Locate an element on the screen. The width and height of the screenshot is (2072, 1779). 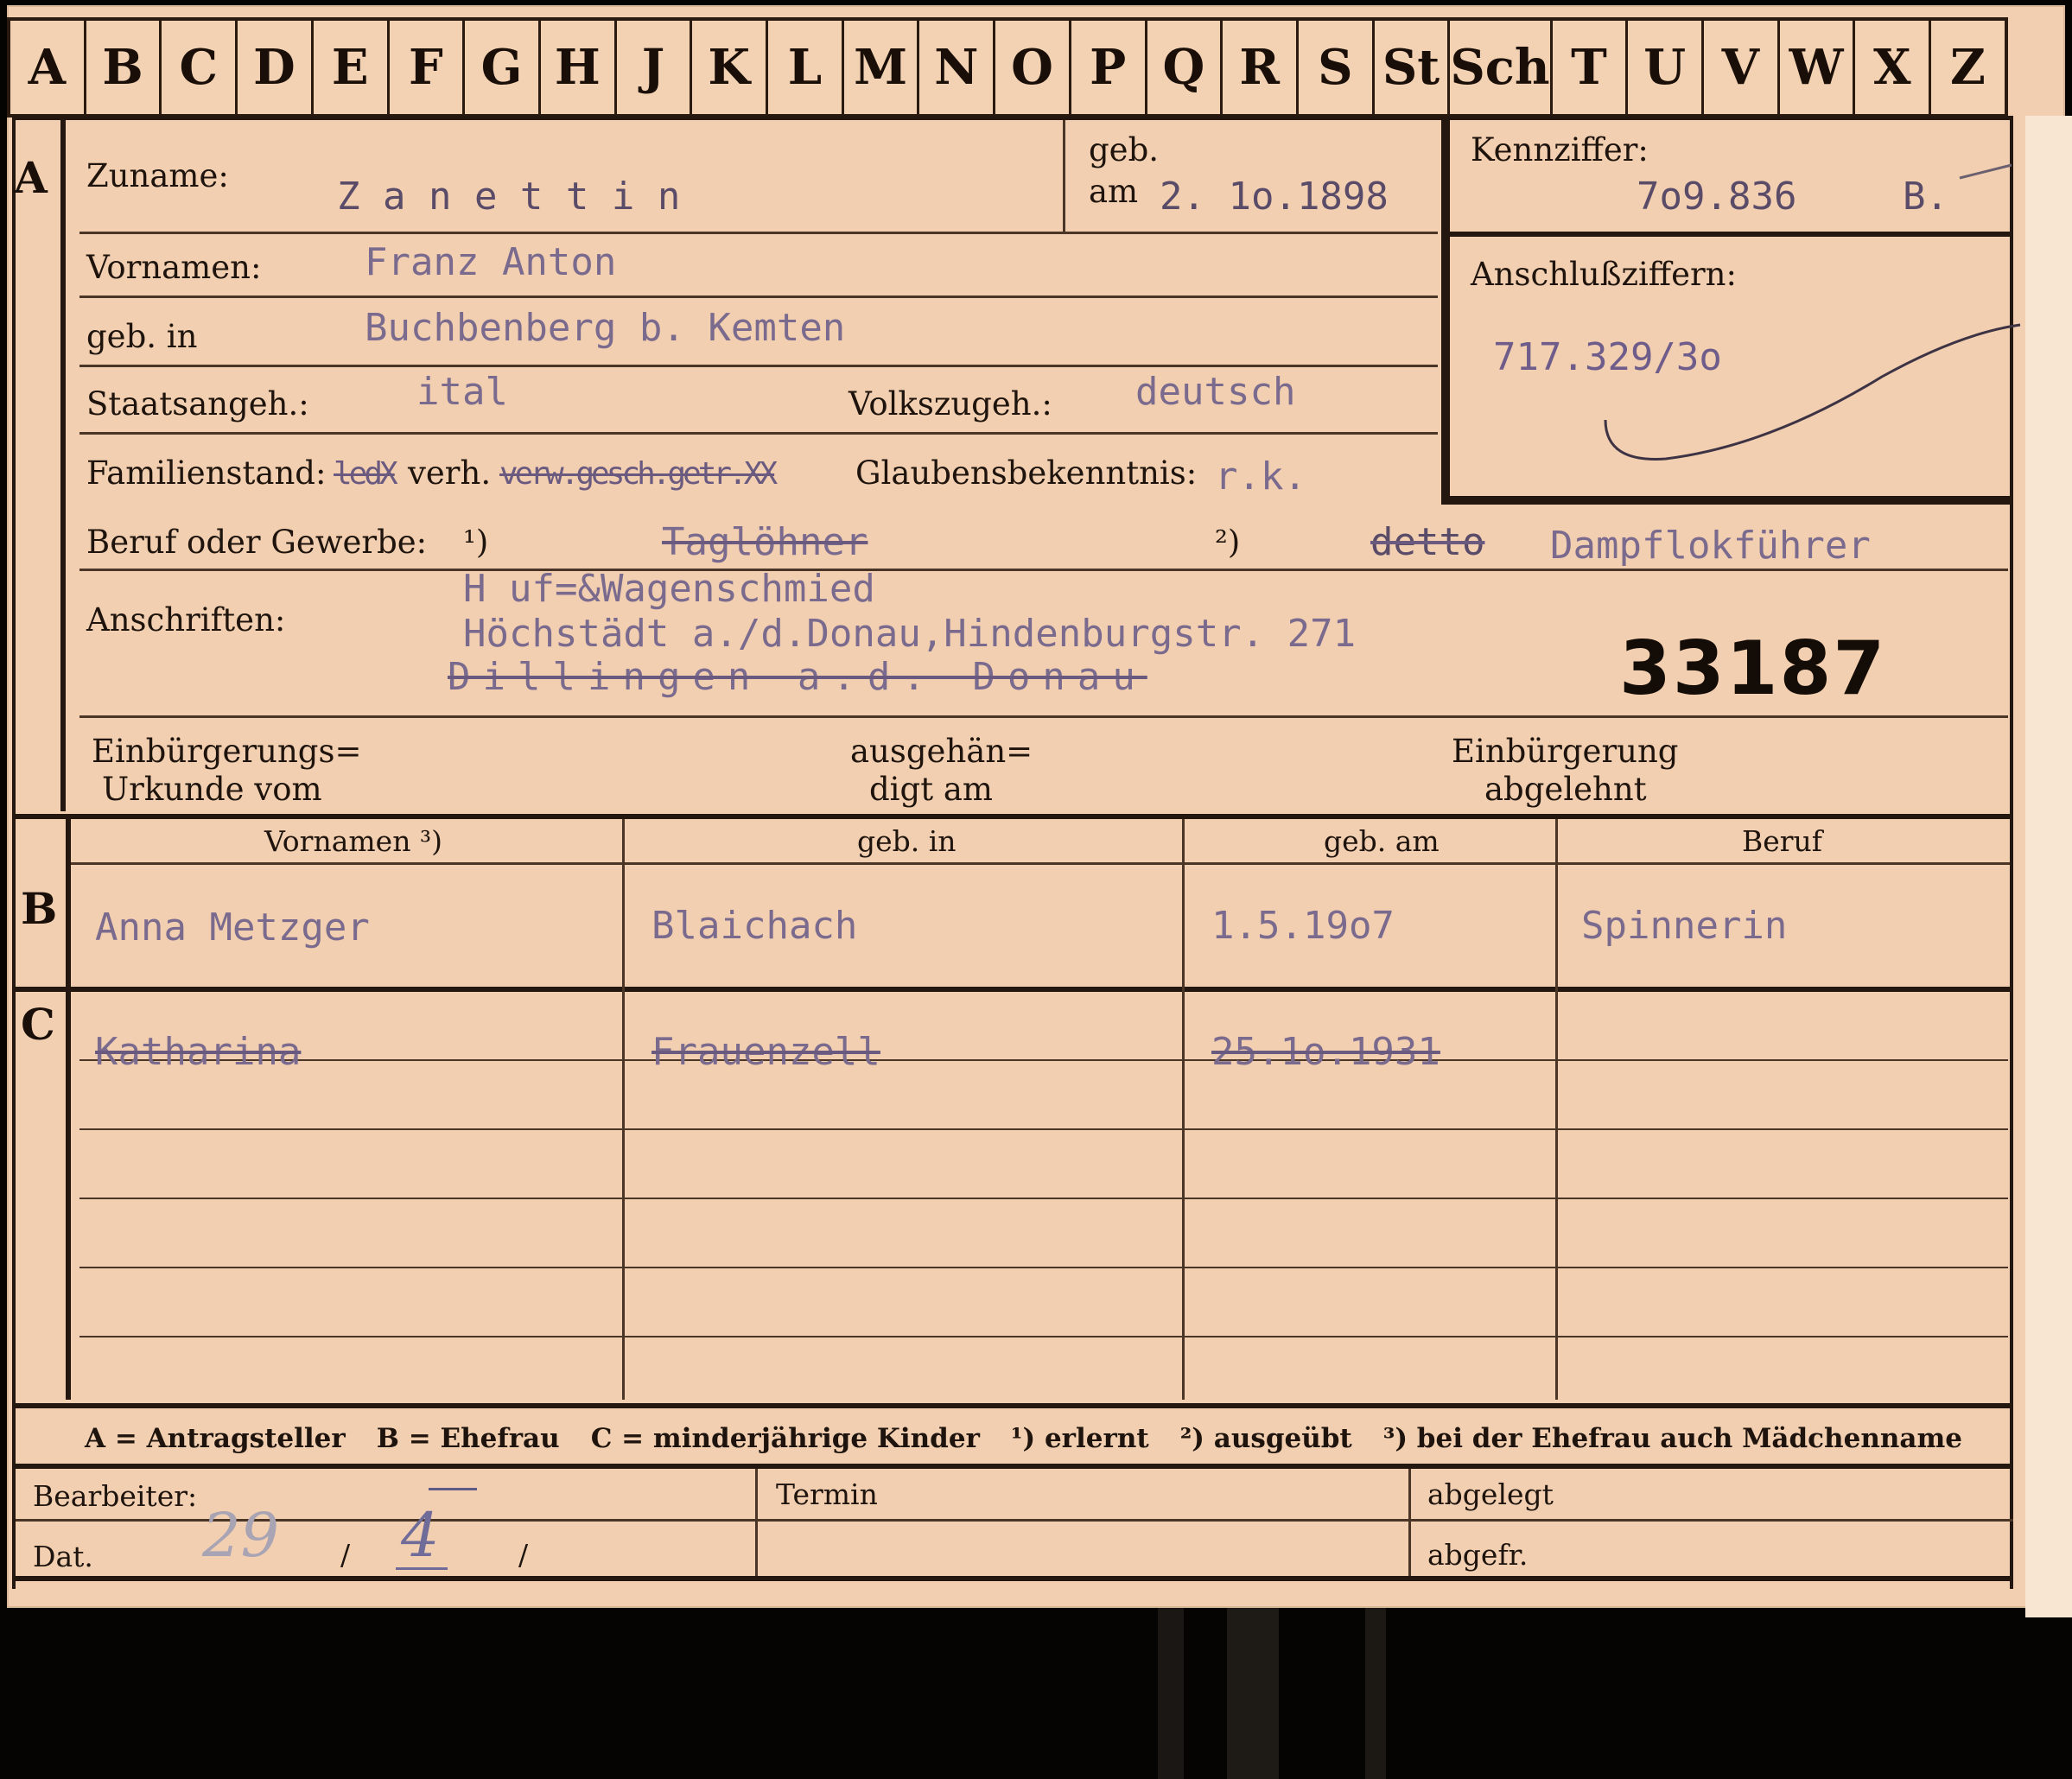
dat-label: Dat. is located at coordinates (63, 1556).